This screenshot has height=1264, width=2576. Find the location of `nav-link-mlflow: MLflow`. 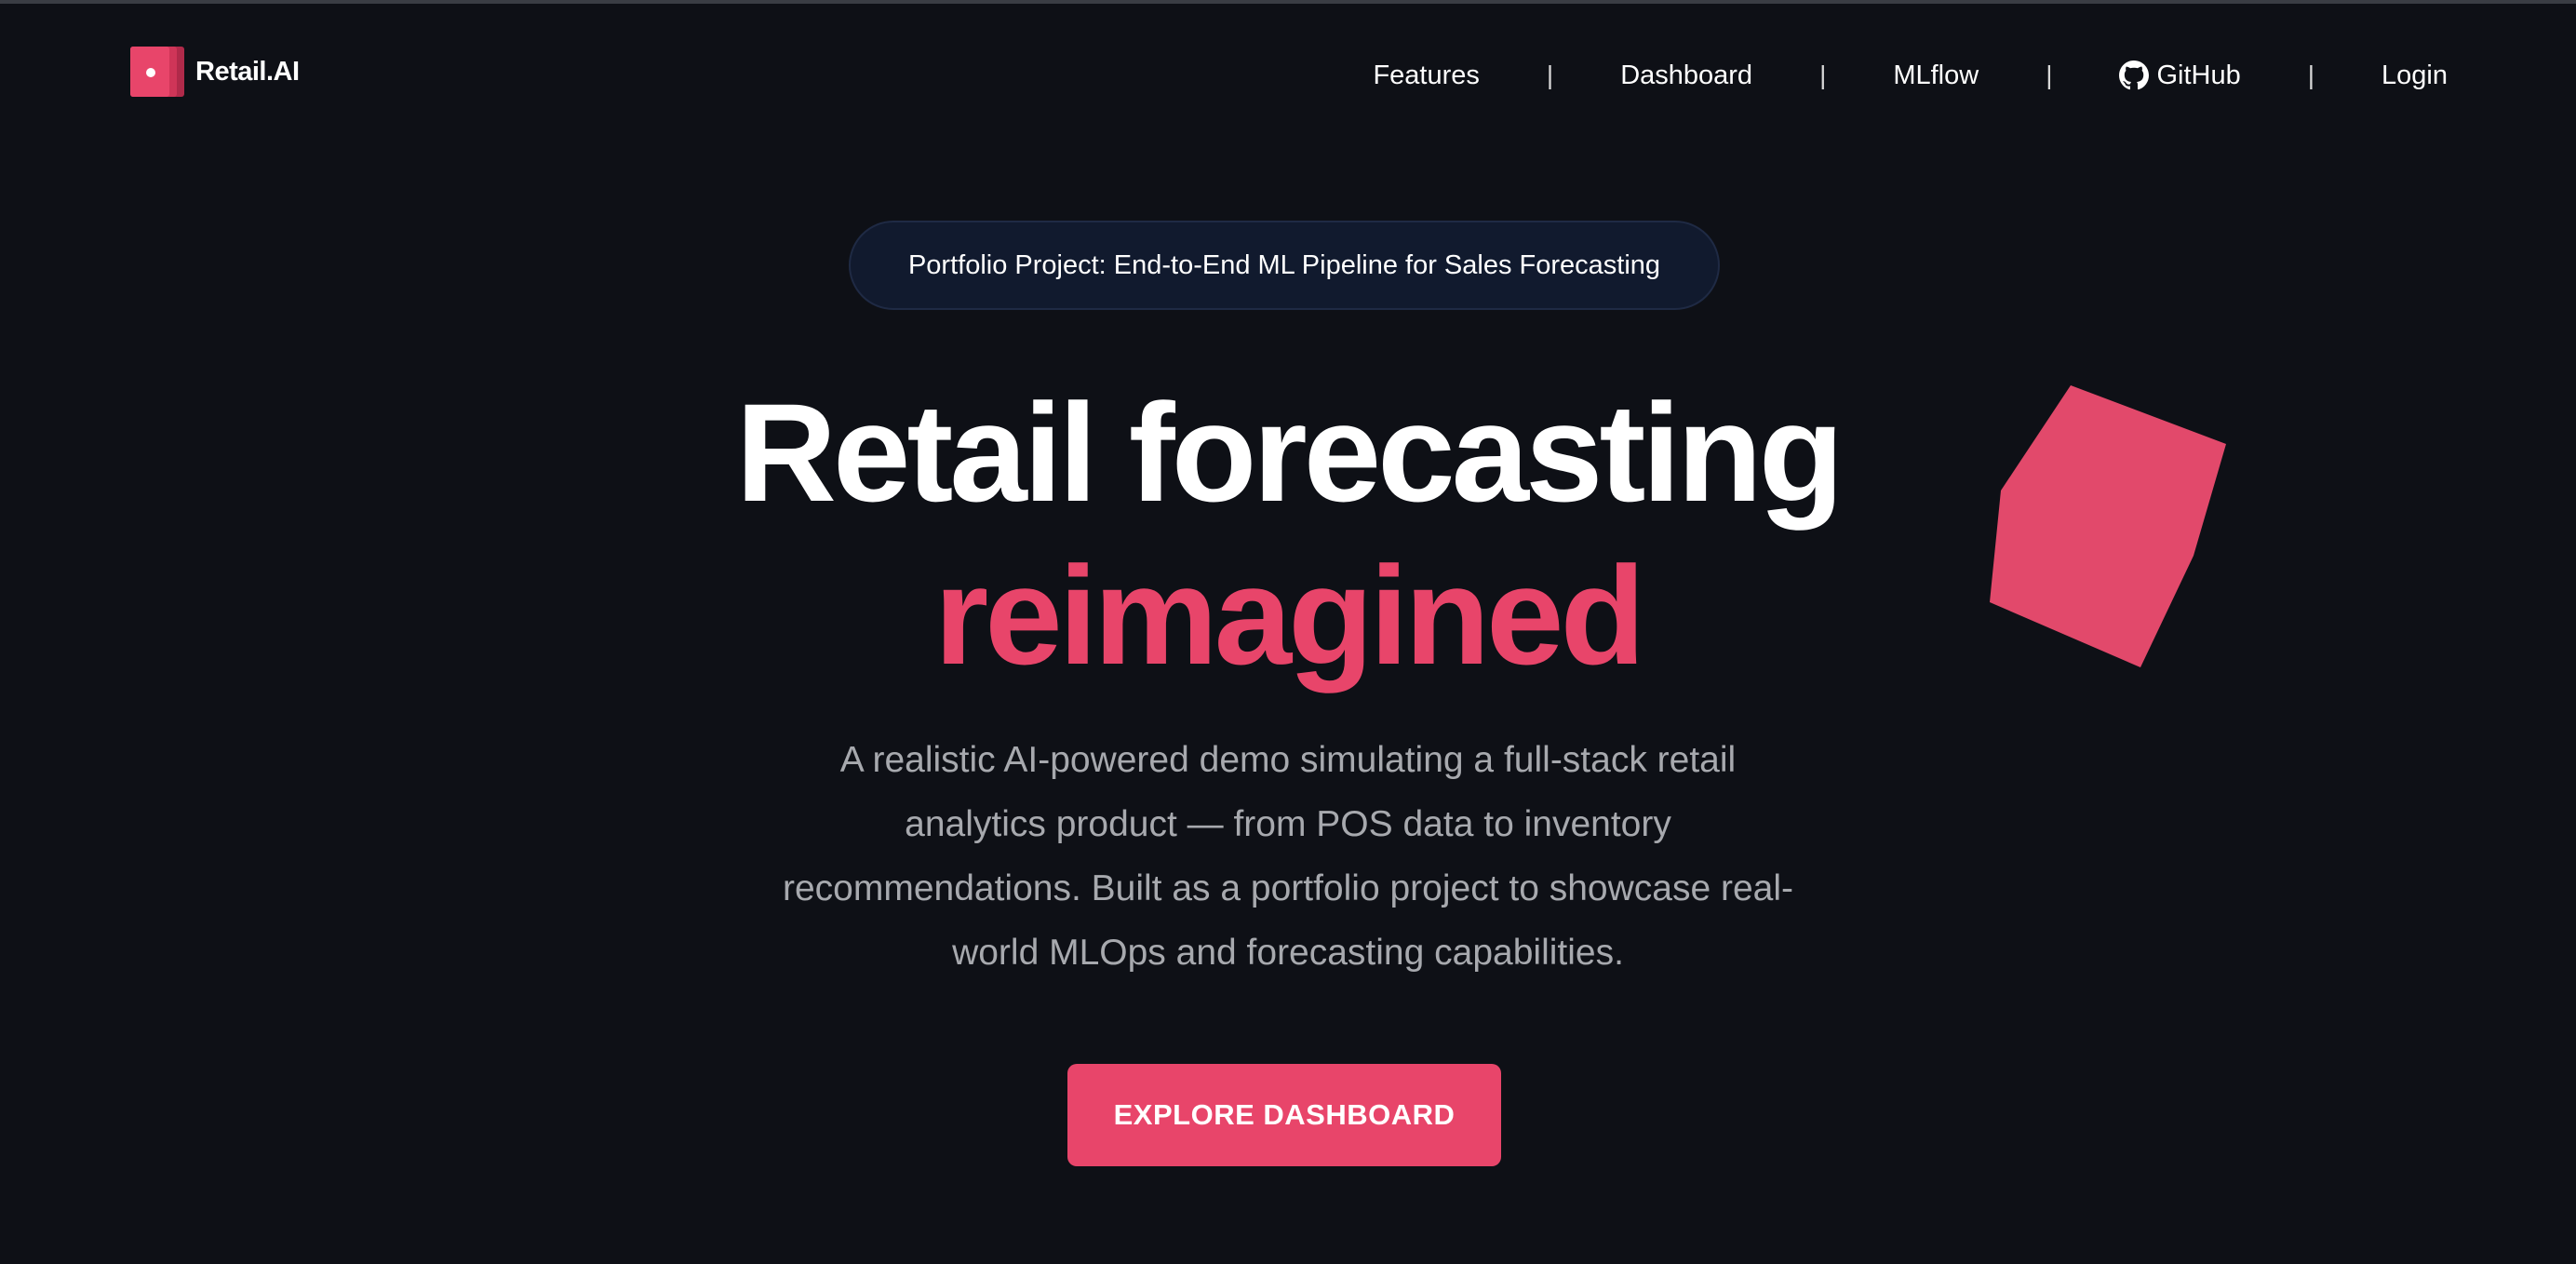

nav-link-mlflow: MLflow is located at coordinates (1936, 76).